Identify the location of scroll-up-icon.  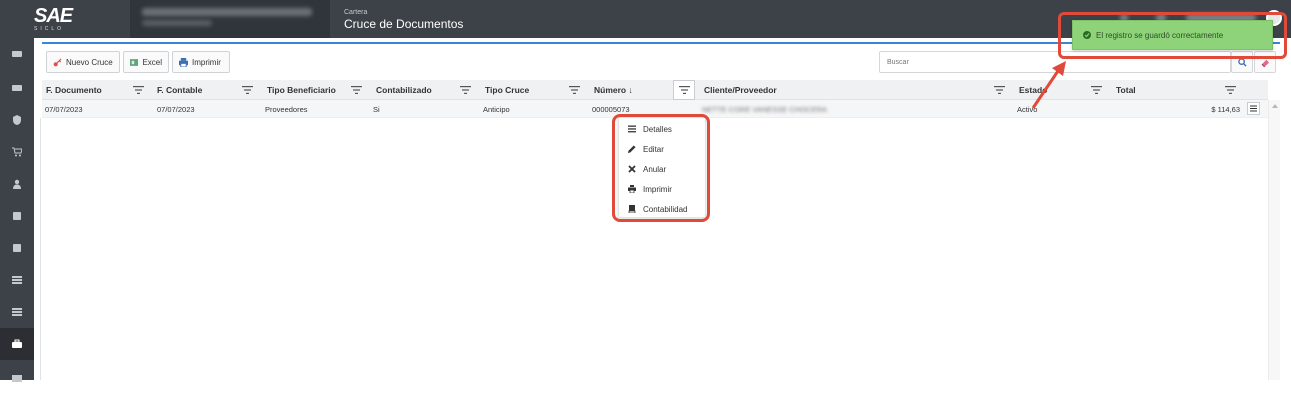
(1275, 106).